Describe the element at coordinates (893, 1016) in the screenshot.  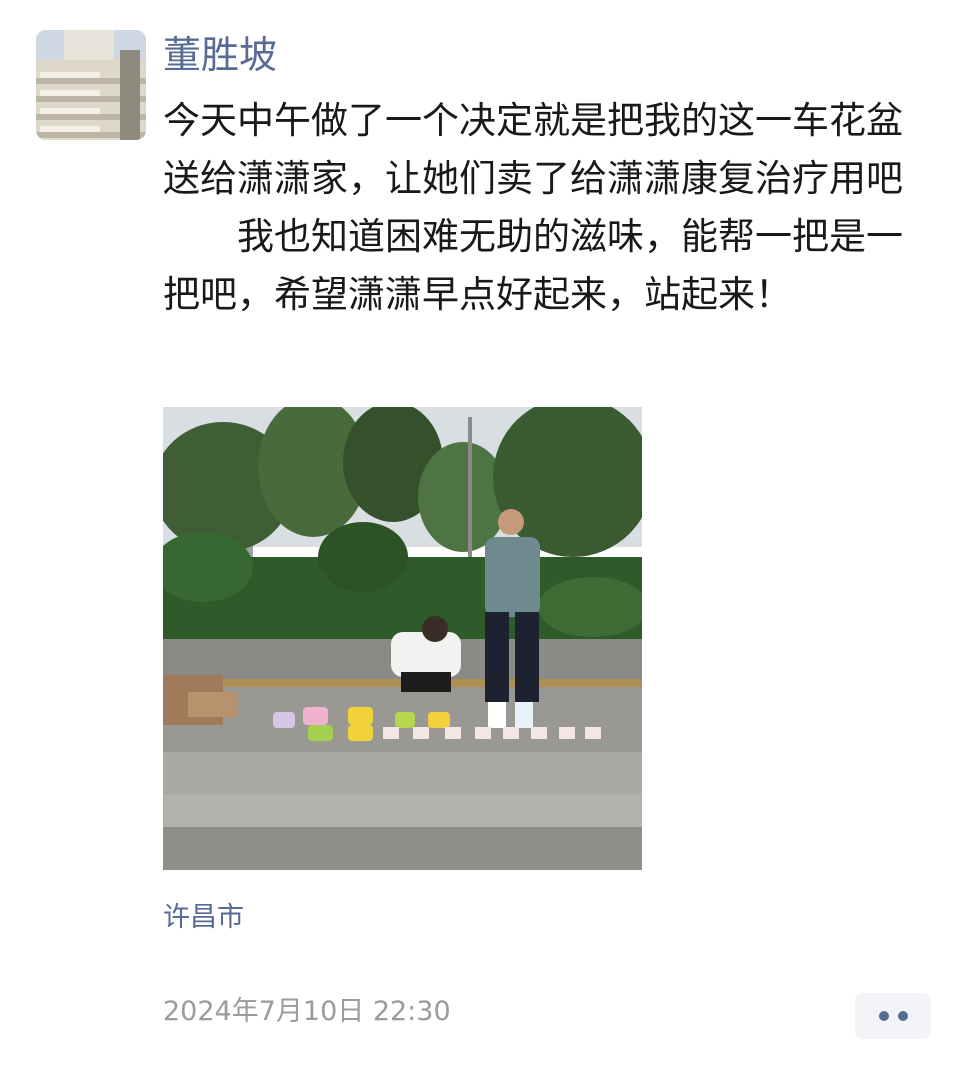
I see `more-options-button` at that location.